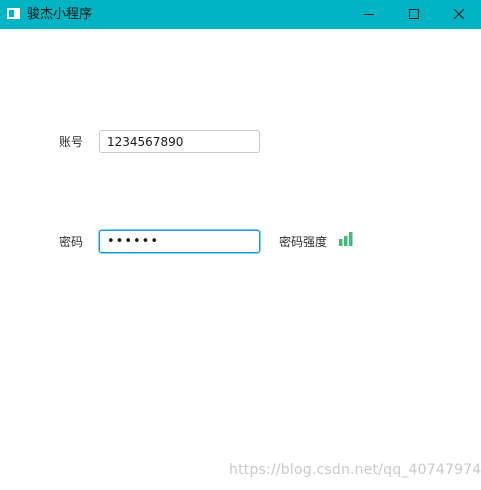 This screenshot has height=490, width=481. Describe the element at coordinates (13, 13) in the screenshot. I see `window-app-icon` at that location.